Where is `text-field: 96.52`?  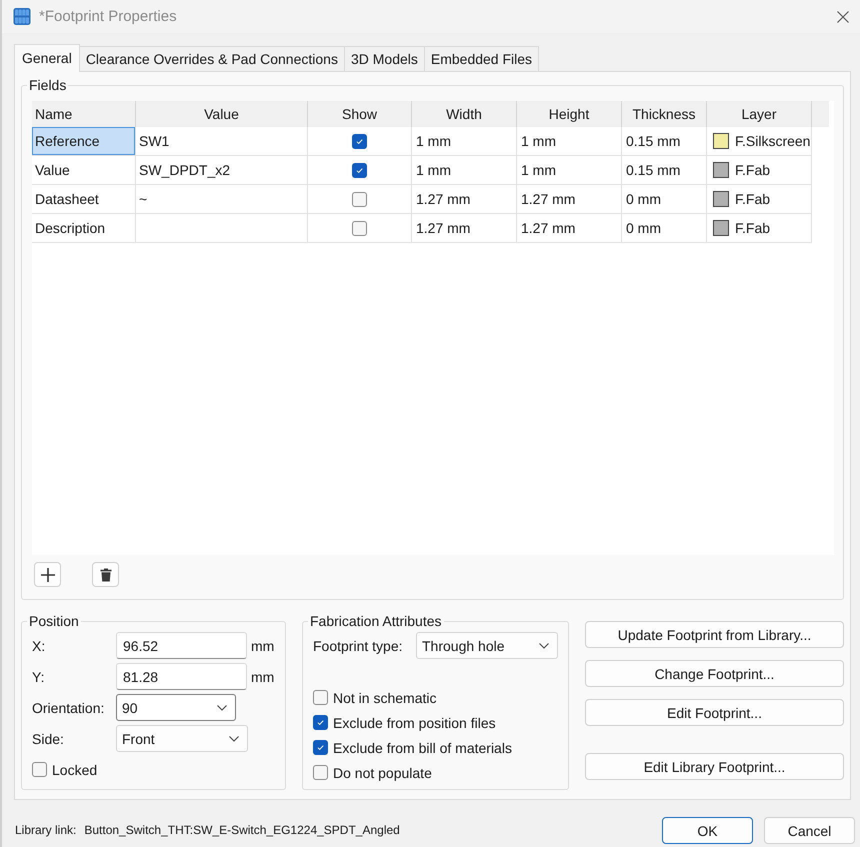 text-field: 96.52 is located at coordinates (181, 645).